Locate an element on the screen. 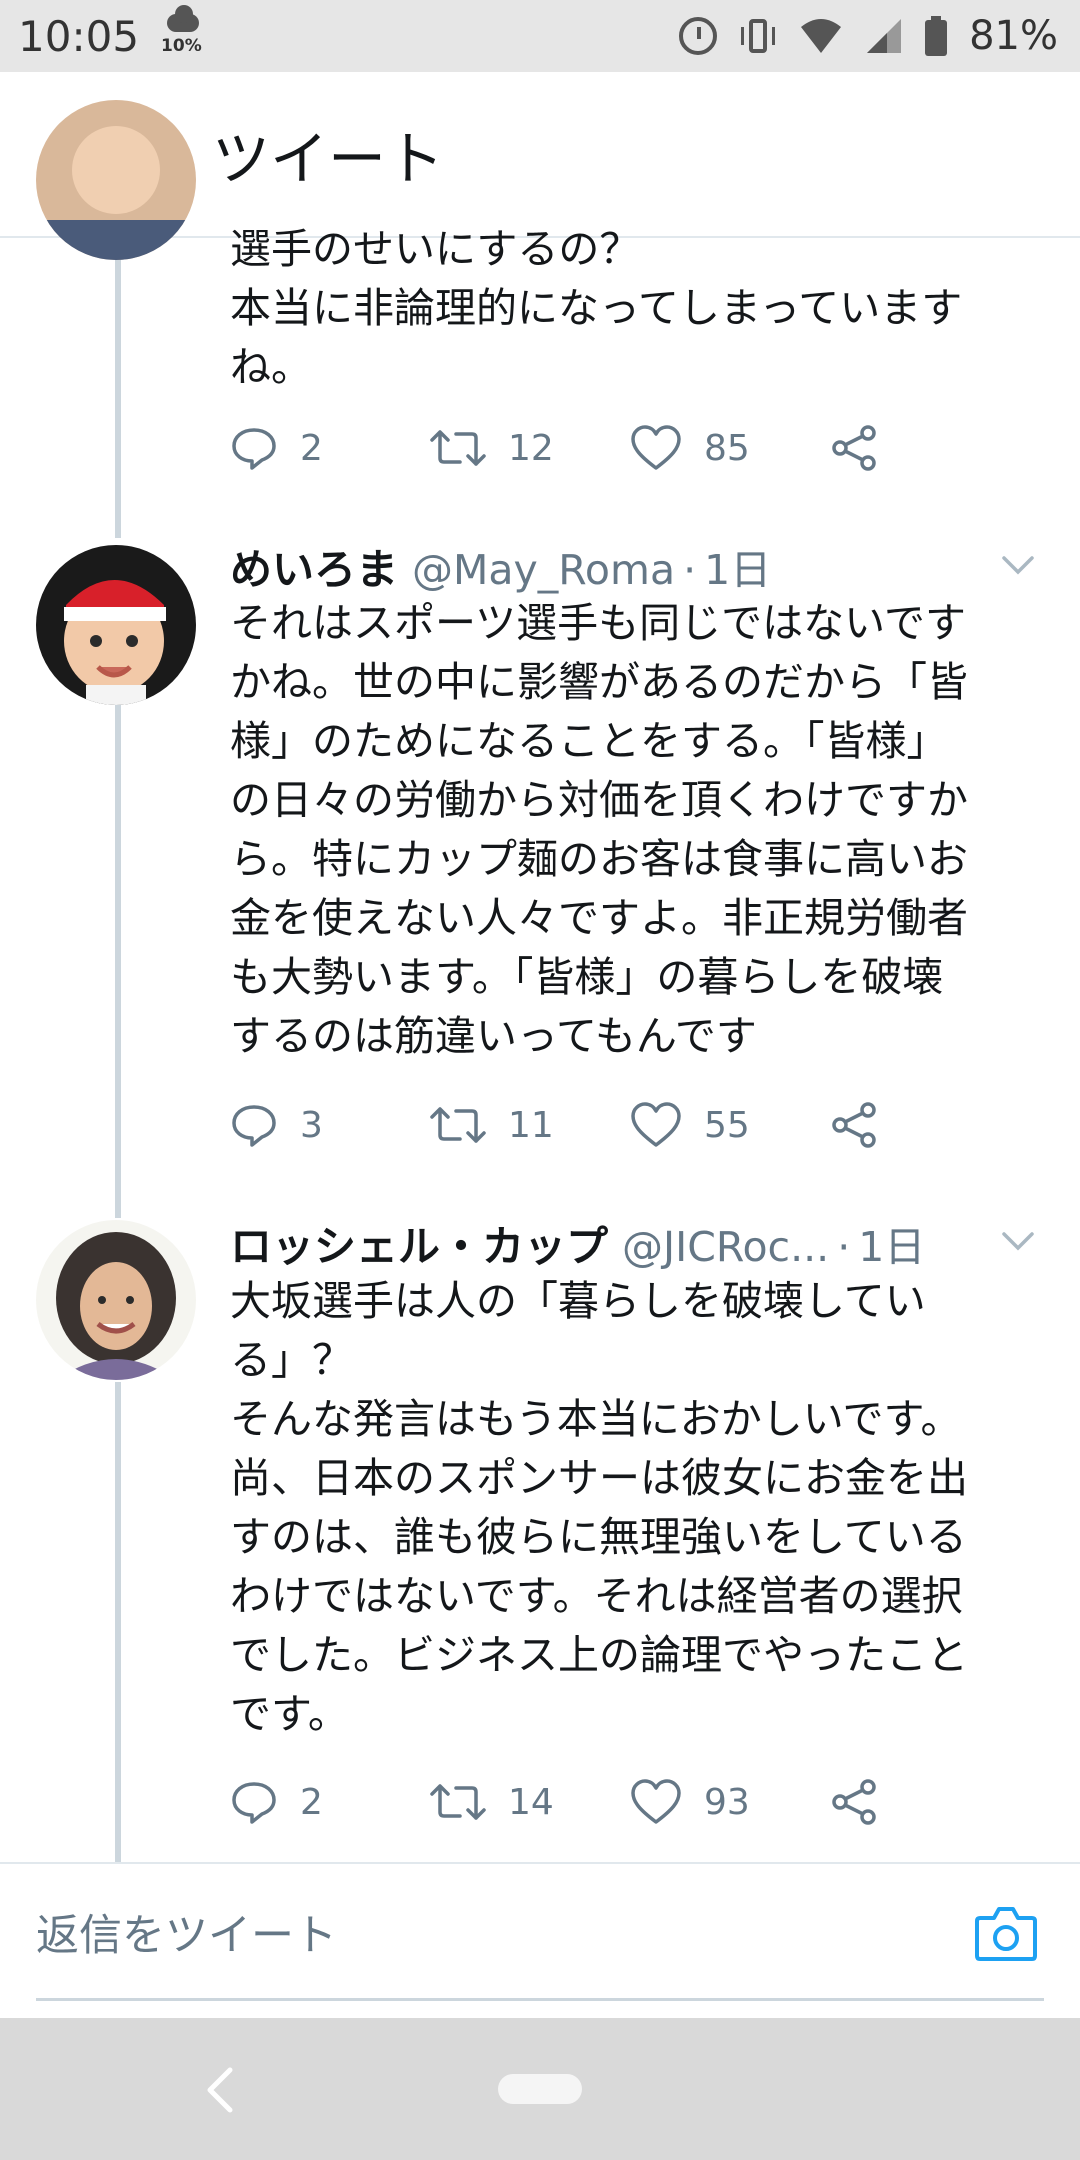 The height and width of the screenshot is (2160, 1080). battery-percent: 81% is located at coordinates (1013, 36).